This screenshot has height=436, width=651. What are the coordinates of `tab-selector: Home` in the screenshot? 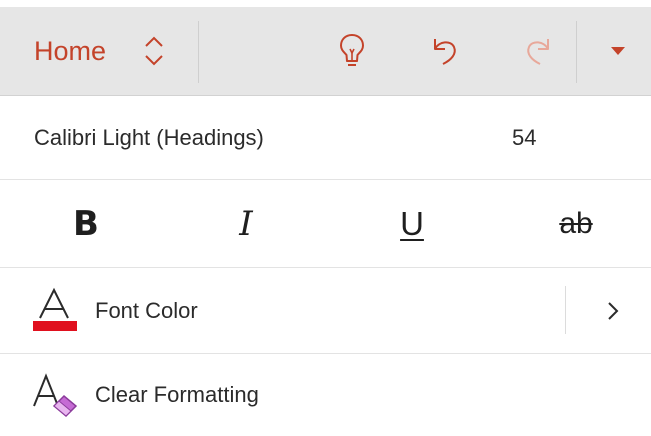 It's located at (99, 51).